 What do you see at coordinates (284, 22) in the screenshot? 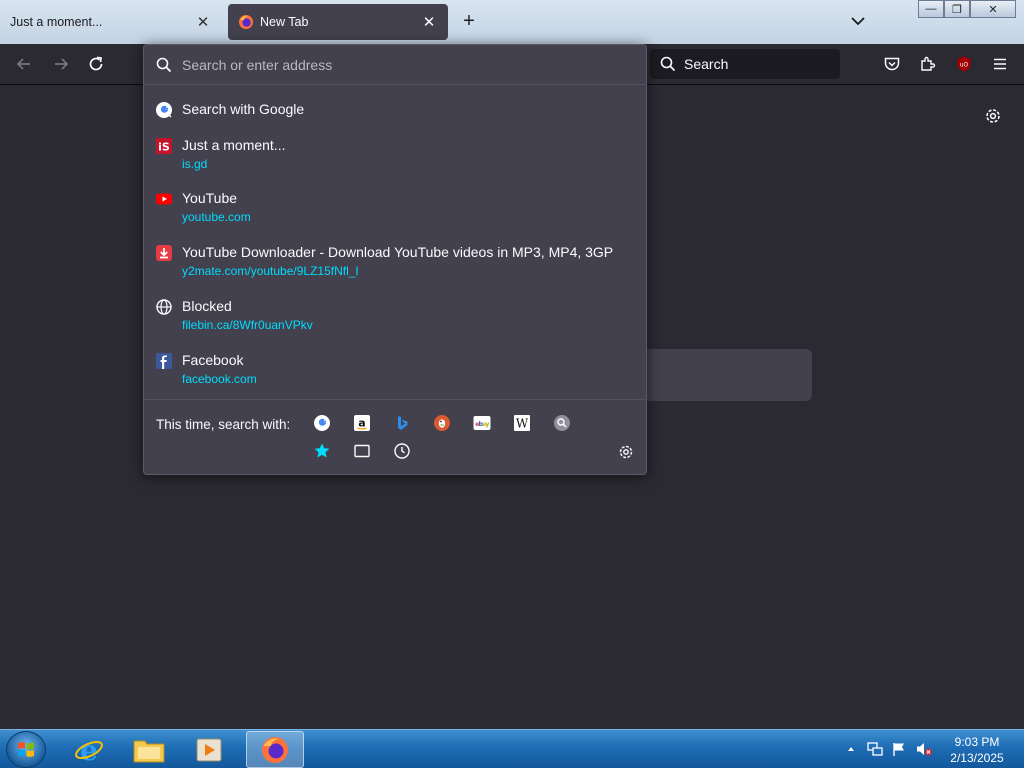
I see `tab-label: New Tab` at bounding box center [284, 22].